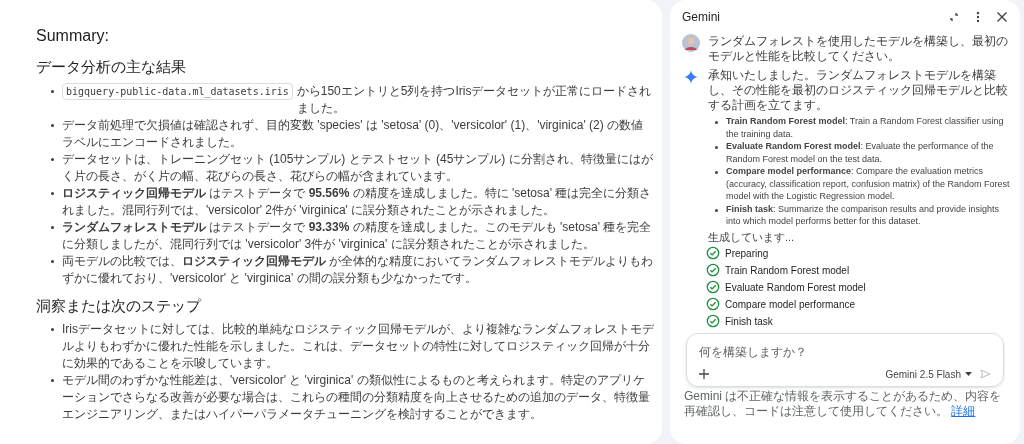 Image resolution: width=1024 pixels, height=444 pixels. Describe the element at coordinates (863, 215) in the screenshot. I see `plan-item: Finish task: Summarize the comparison results and provide insights into which model performs better for this dataset.` at that location.